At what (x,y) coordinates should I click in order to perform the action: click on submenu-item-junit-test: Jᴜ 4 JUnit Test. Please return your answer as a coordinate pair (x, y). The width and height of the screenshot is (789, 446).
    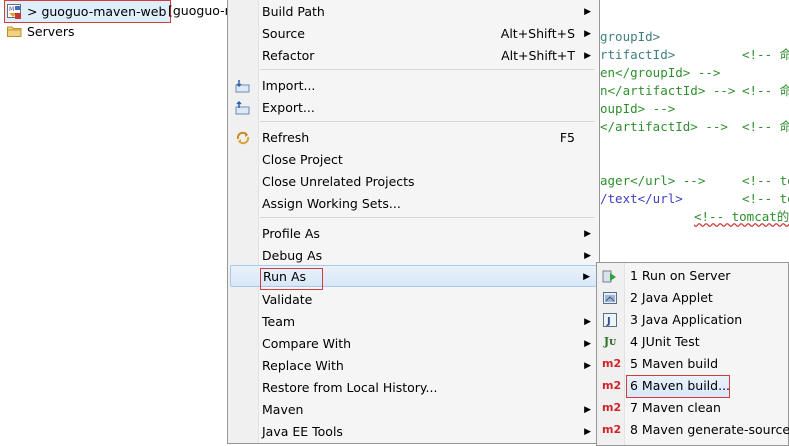
    Looking at the image, I should click on (694, 342).